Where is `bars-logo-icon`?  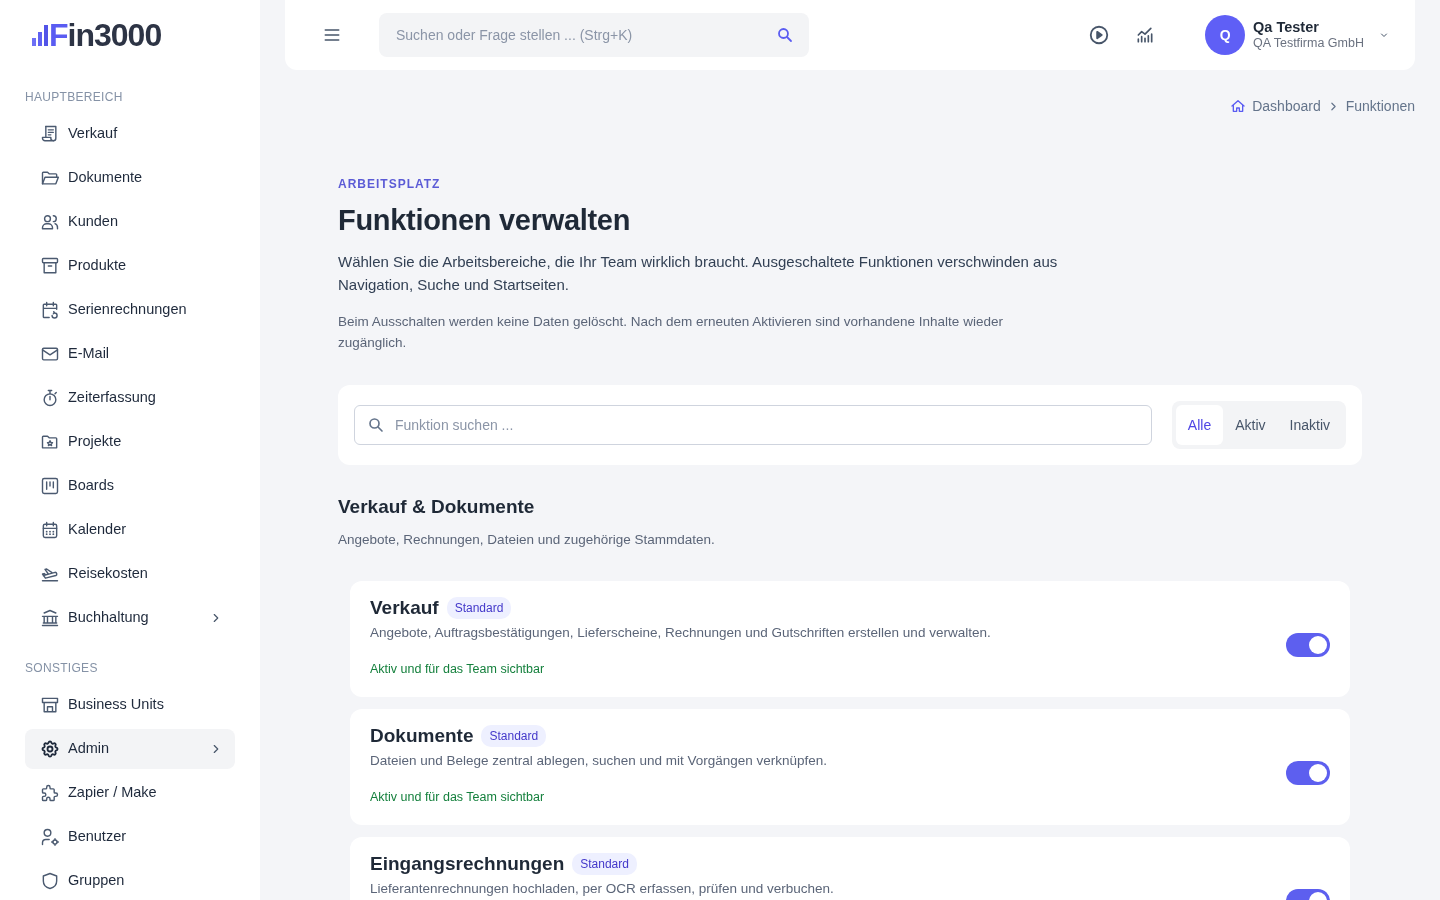 bars-logo-icon is located at coordinates (40, 35).